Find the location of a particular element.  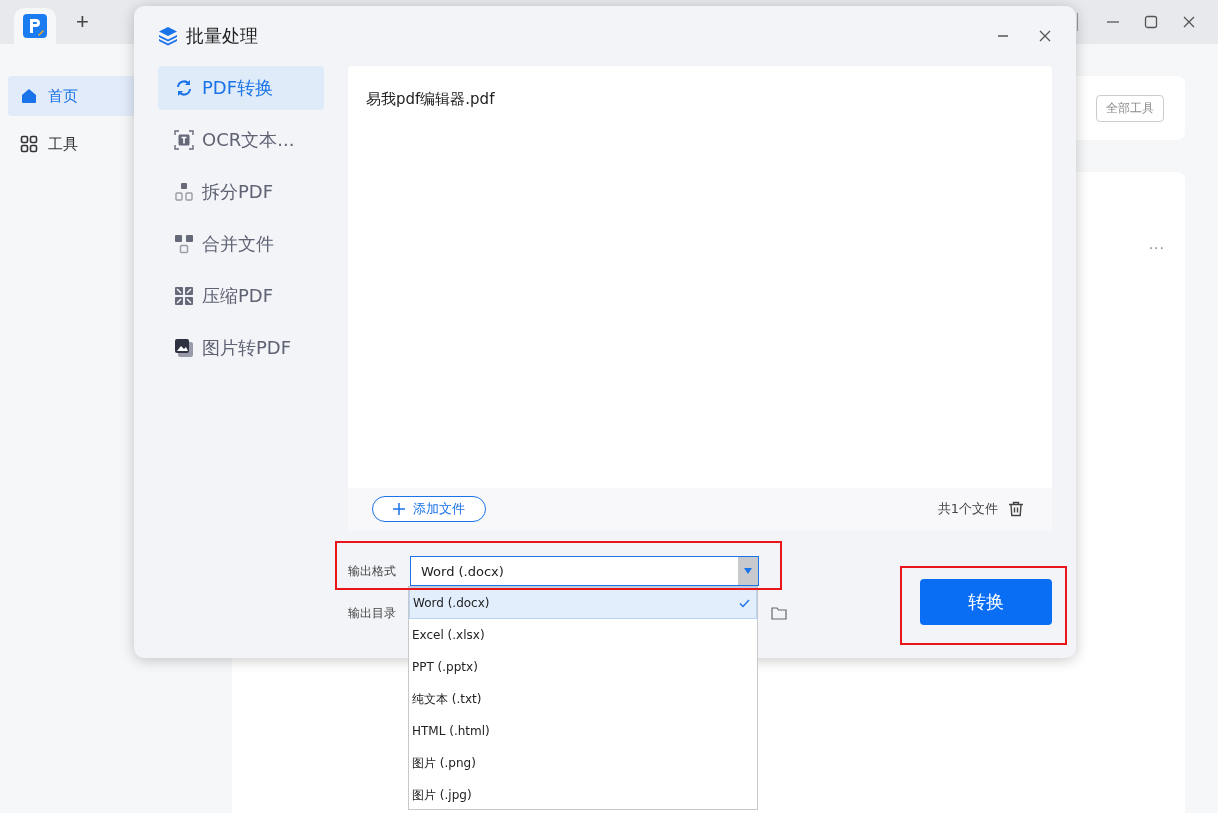

format-dropdown: Word (.docx) is located at coordinates (584, 571).